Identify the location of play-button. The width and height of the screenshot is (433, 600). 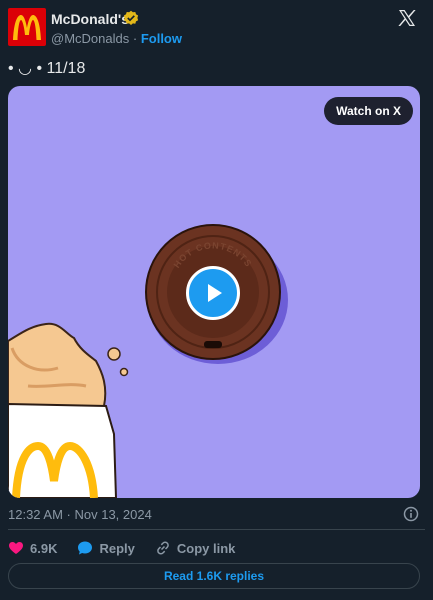
(213, 293).